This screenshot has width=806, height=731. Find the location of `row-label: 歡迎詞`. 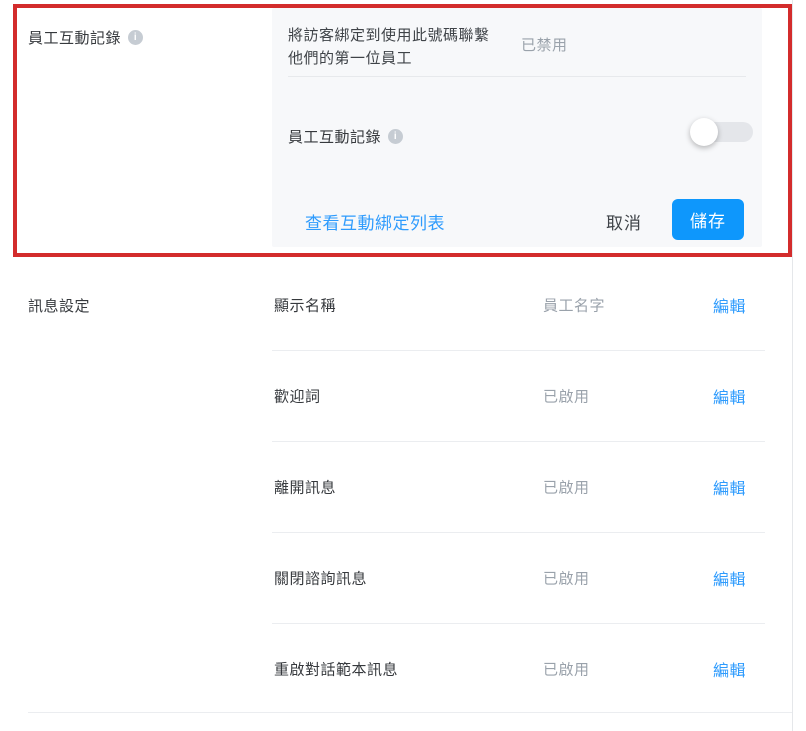

row-label: 歡迎詞 is located at coordinates (297, 397).